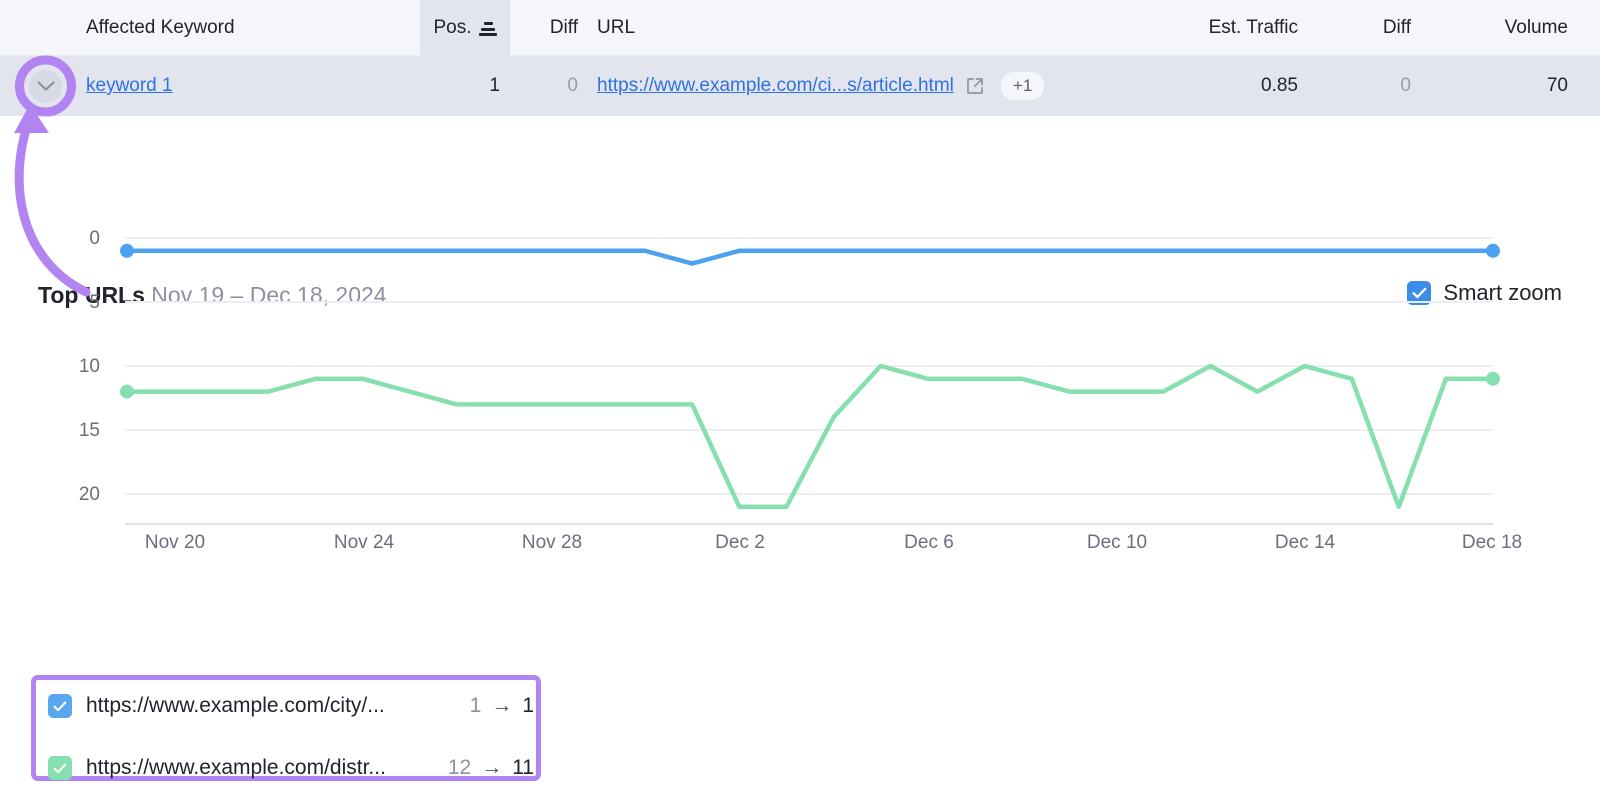 The image size is (1600, 801). I want to click on legend-position-from: 1, so click(475, 705).